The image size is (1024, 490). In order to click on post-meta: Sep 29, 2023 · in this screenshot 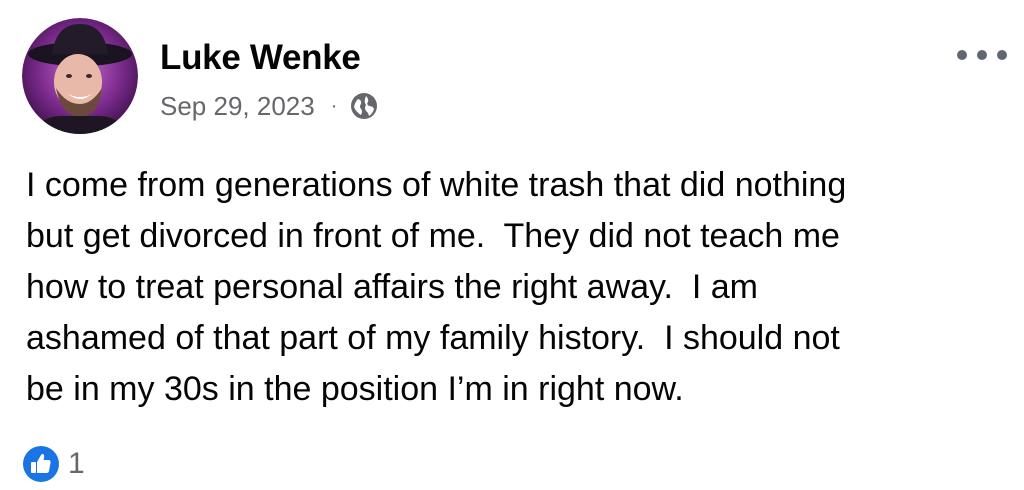, I will do `click(269, 106)`.